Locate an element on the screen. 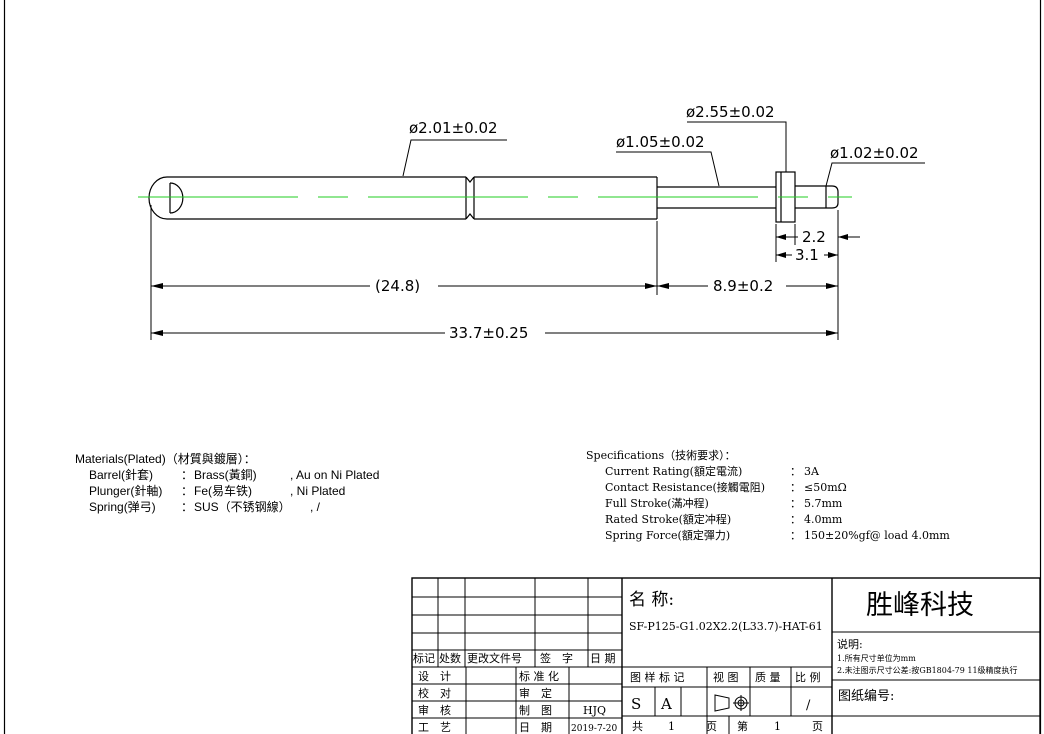 The width and height of the screenshot is (1044, 734). material-part: Plunger(針軸) is located at coordinates (125, 490).